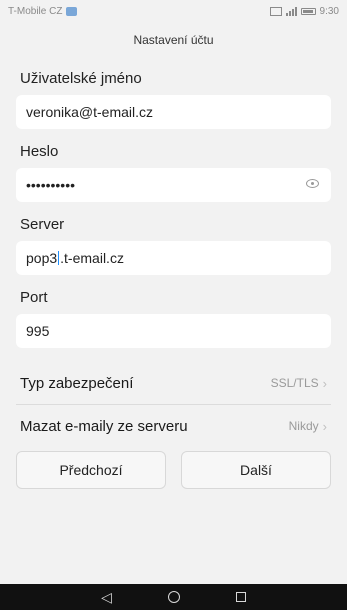 The width and height of the screenshot is (347, 610). I want to click on status-right: 9:30, so click(304, 11).